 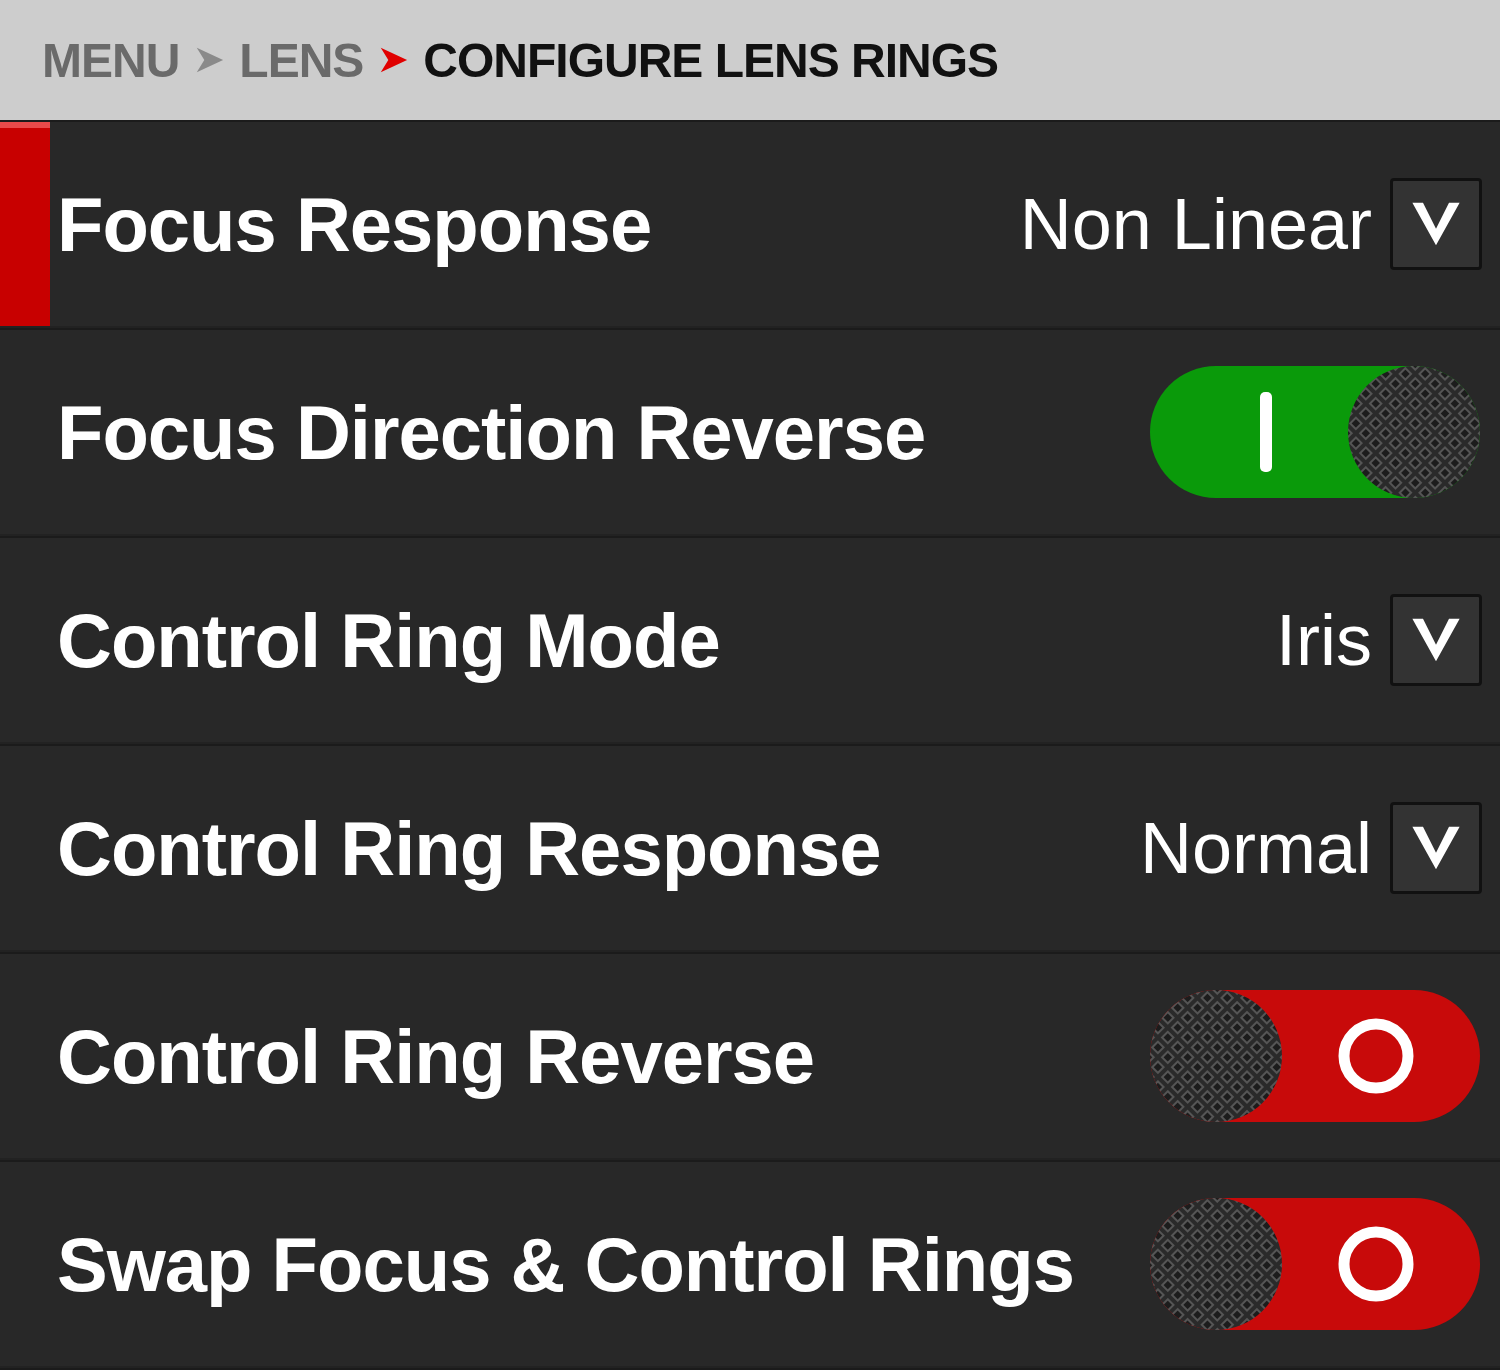 I want to click on setting-value: Normal, so click(x=1255, y=848).